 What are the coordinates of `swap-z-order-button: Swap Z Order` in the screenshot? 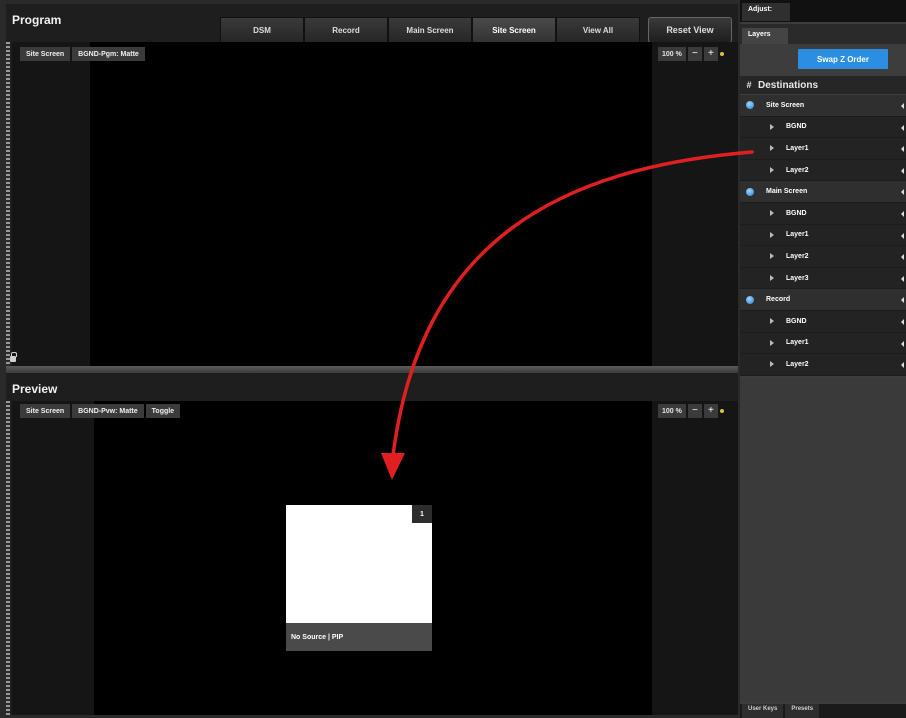 It's located at (843, 59).